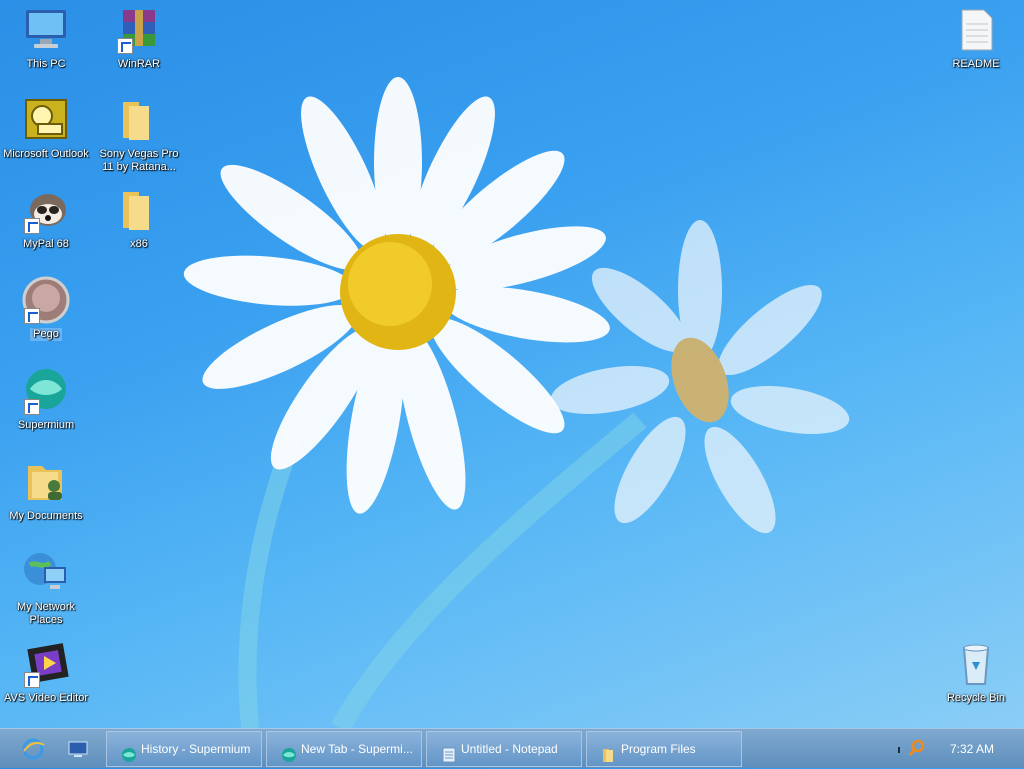  What do you see at coordinates (139, 30) in the screenshot?
I see `winrar-archive-icon` at bounding box center [139, 30].